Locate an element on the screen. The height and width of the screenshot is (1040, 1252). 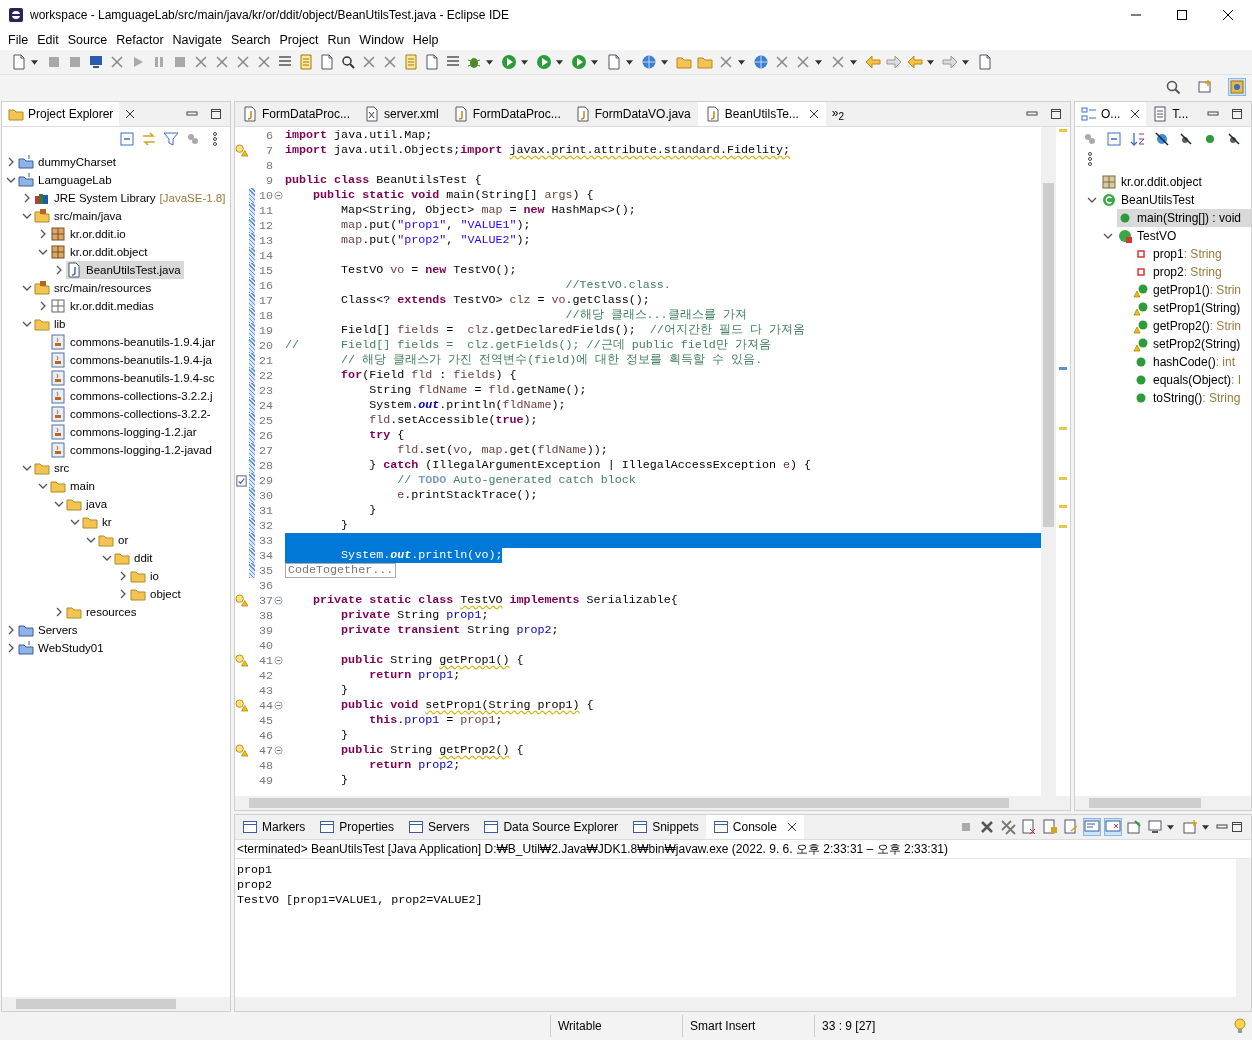
clear-console-icon is located at coordinates (1029, 827).